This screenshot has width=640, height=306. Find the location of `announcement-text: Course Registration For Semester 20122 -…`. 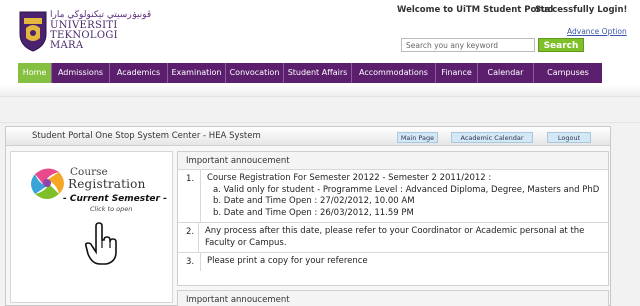

announcement-text: Course Registration For Semester 20122 -… is located at coordinates (349, 178).